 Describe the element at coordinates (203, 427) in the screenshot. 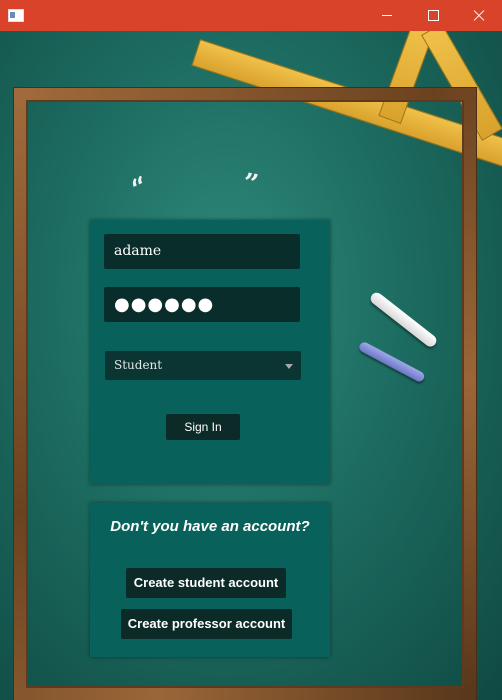

I see `sign-in-button: Sign In` at that location.